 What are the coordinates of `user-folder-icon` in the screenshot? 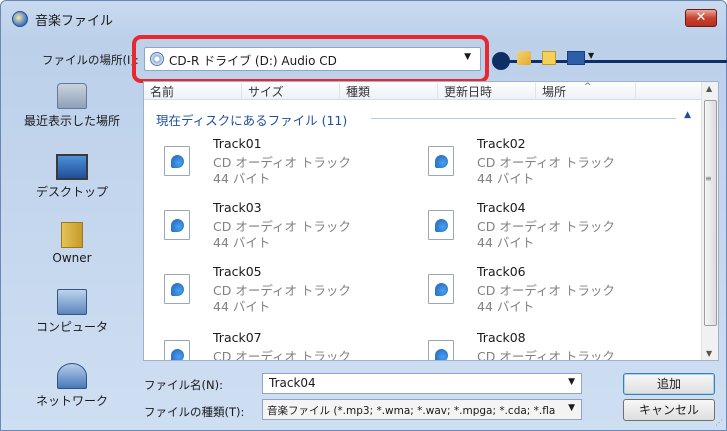 It's located at (72, 235).